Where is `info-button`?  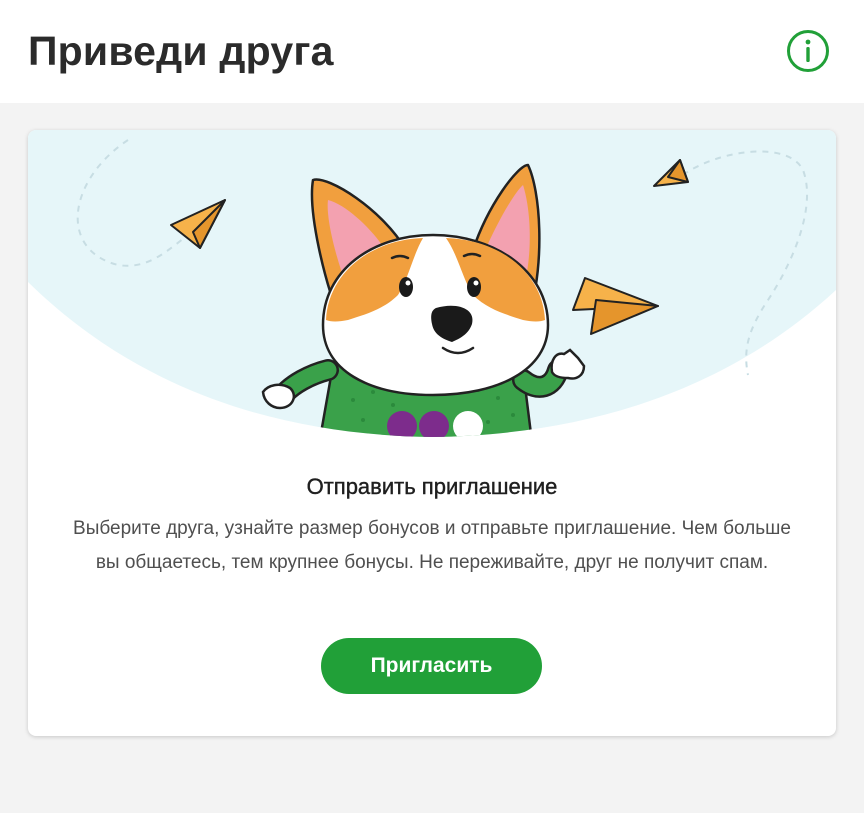 info-button is located at coordinates (808, 51).